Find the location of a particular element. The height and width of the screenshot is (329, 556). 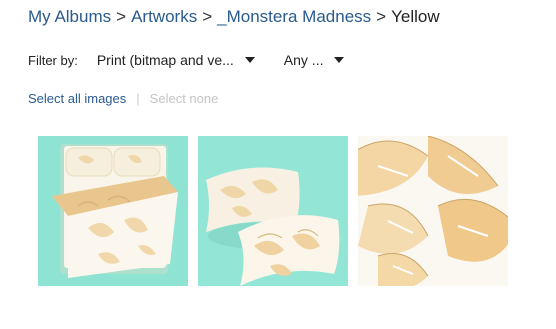

pattern-image is located at coordinates (433, 211).